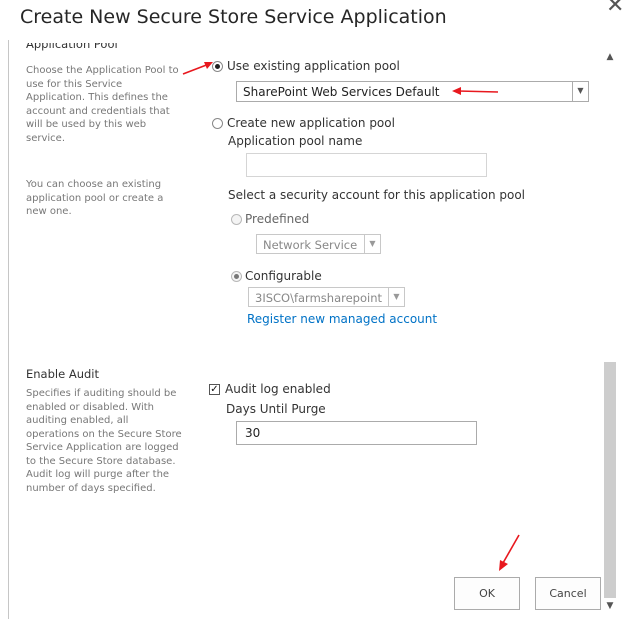 This screenshot has height=619, width=628. Describe the element at coordinates (278, 389) in the screenshot. I see `audit-log-label: Audit log enabled` at that location.